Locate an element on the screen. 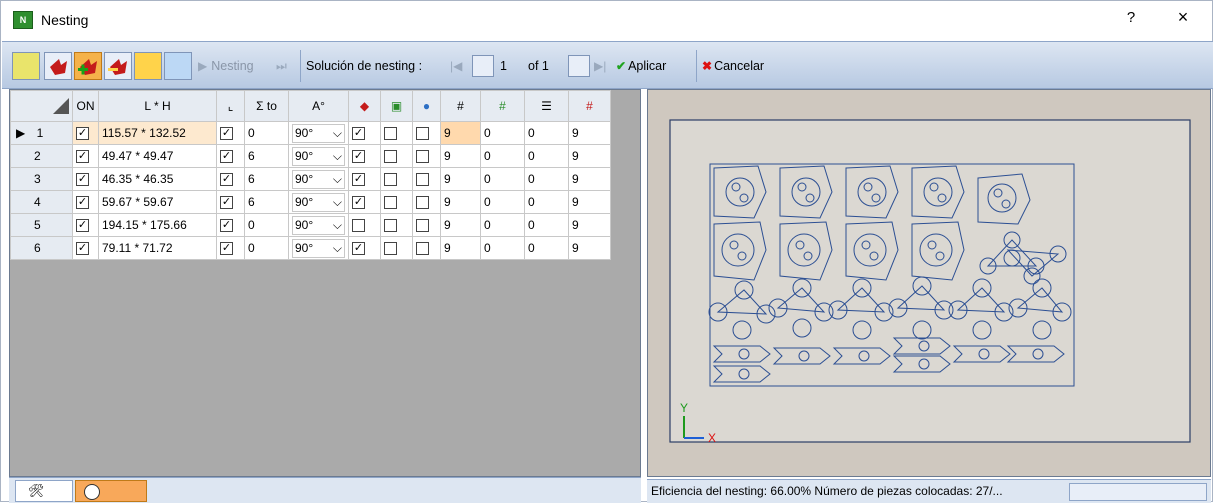 This screenshot has height=503, width=1213. prev-solution-button is located at coordinates (483, 66).